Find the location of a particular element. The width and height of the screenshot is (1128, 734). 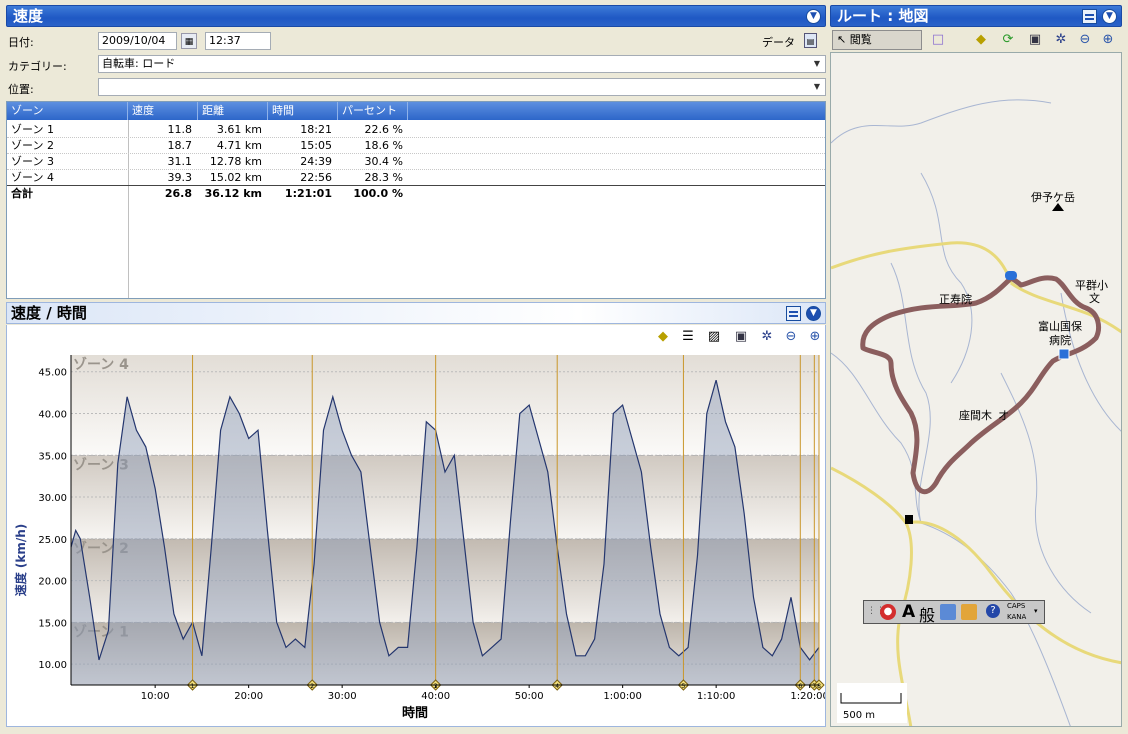

lap-marker-label: 6 is located at coordinates (800, 686).